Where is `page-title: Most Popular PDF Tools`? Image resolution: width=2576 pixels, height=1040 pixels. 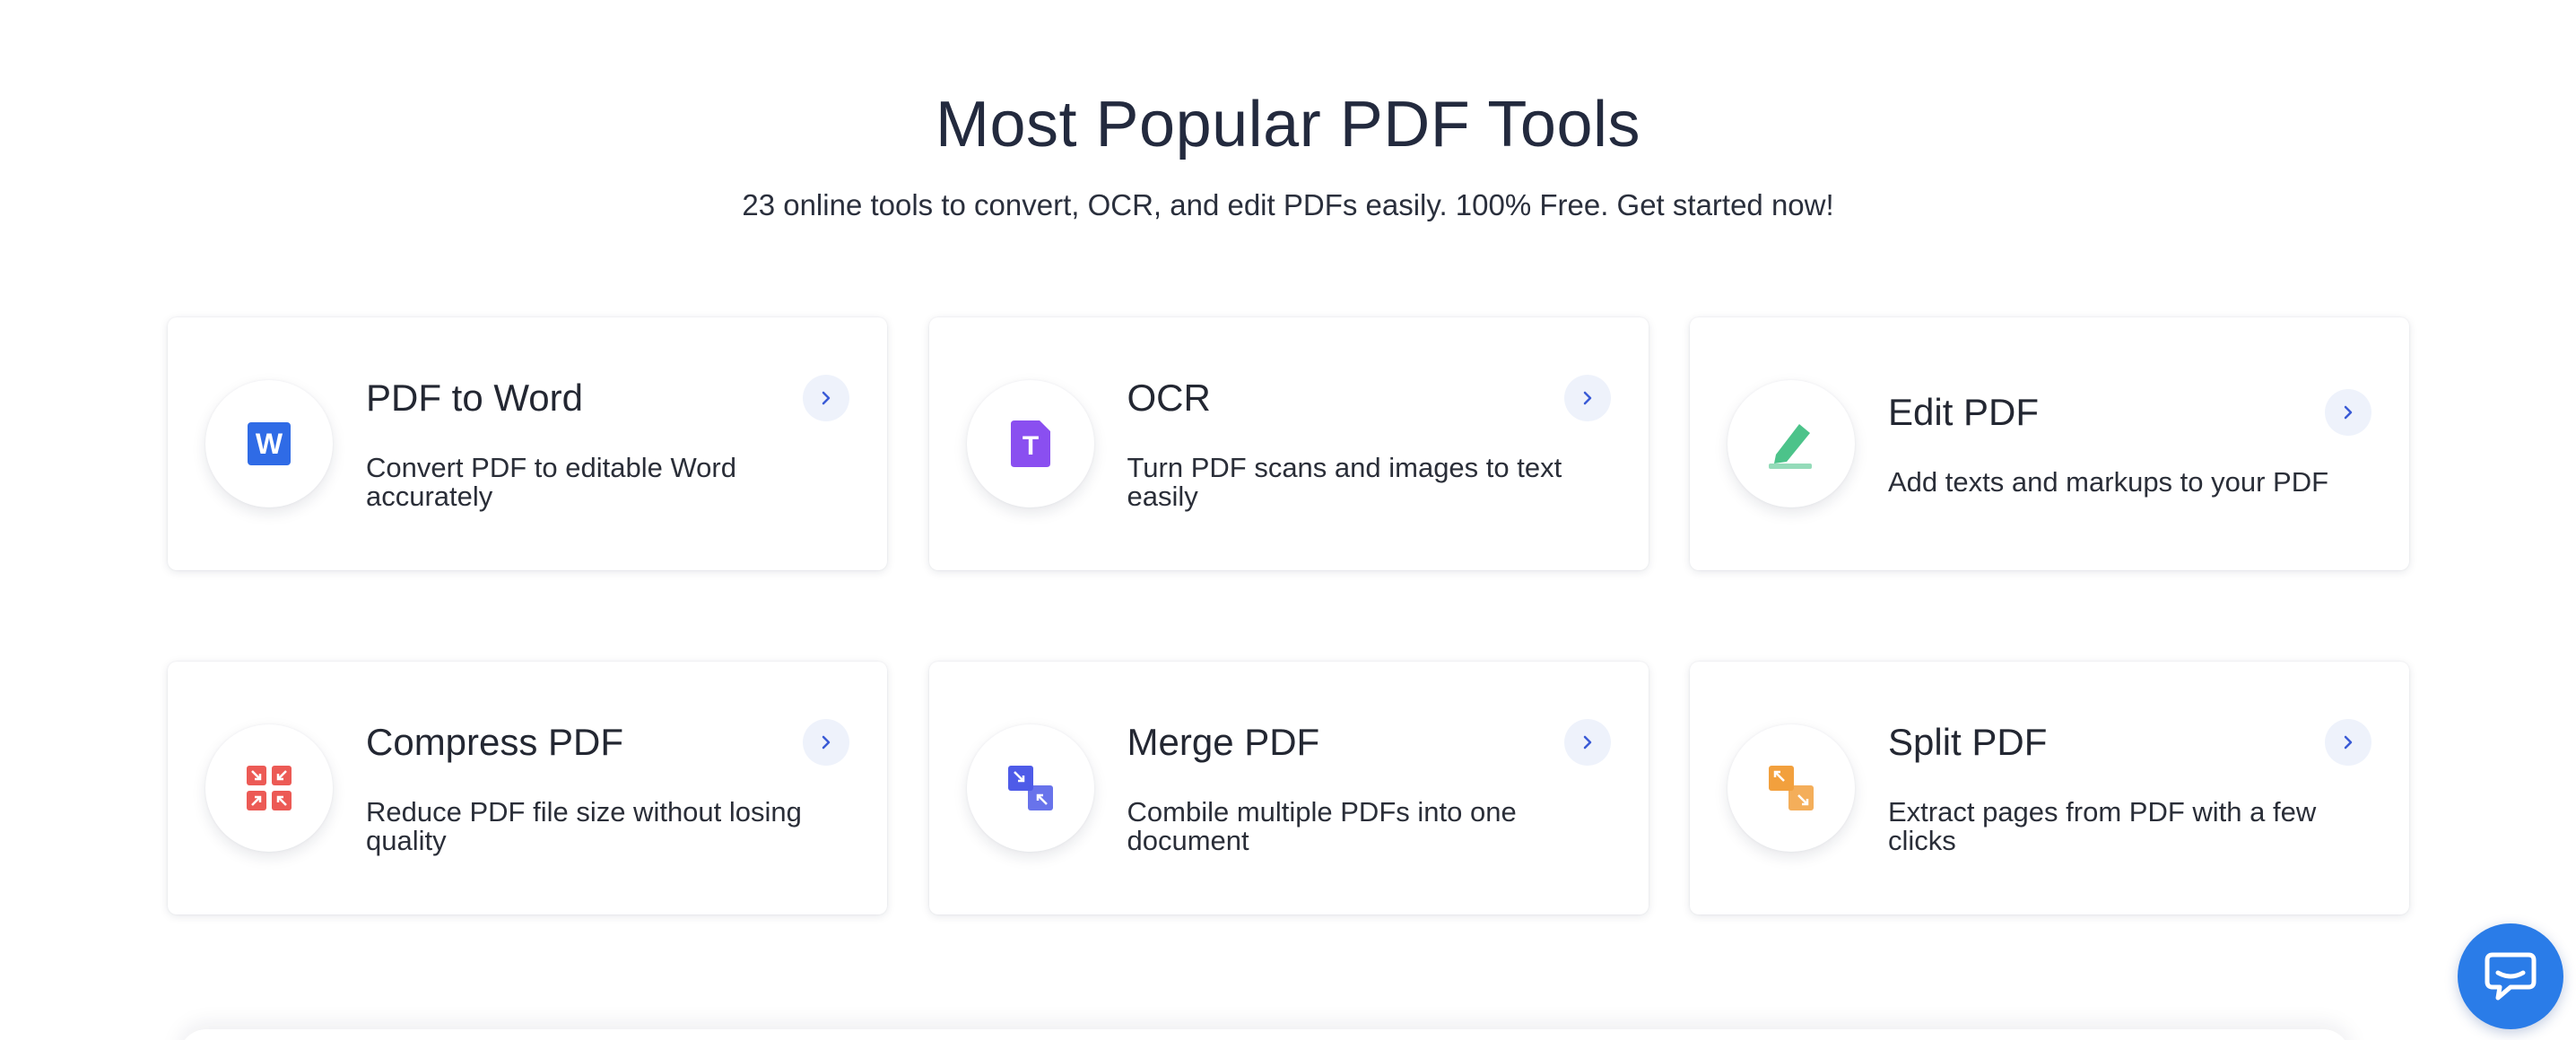 page-title: Most Popular PDF Tools is located at coordinates (1288, 124).